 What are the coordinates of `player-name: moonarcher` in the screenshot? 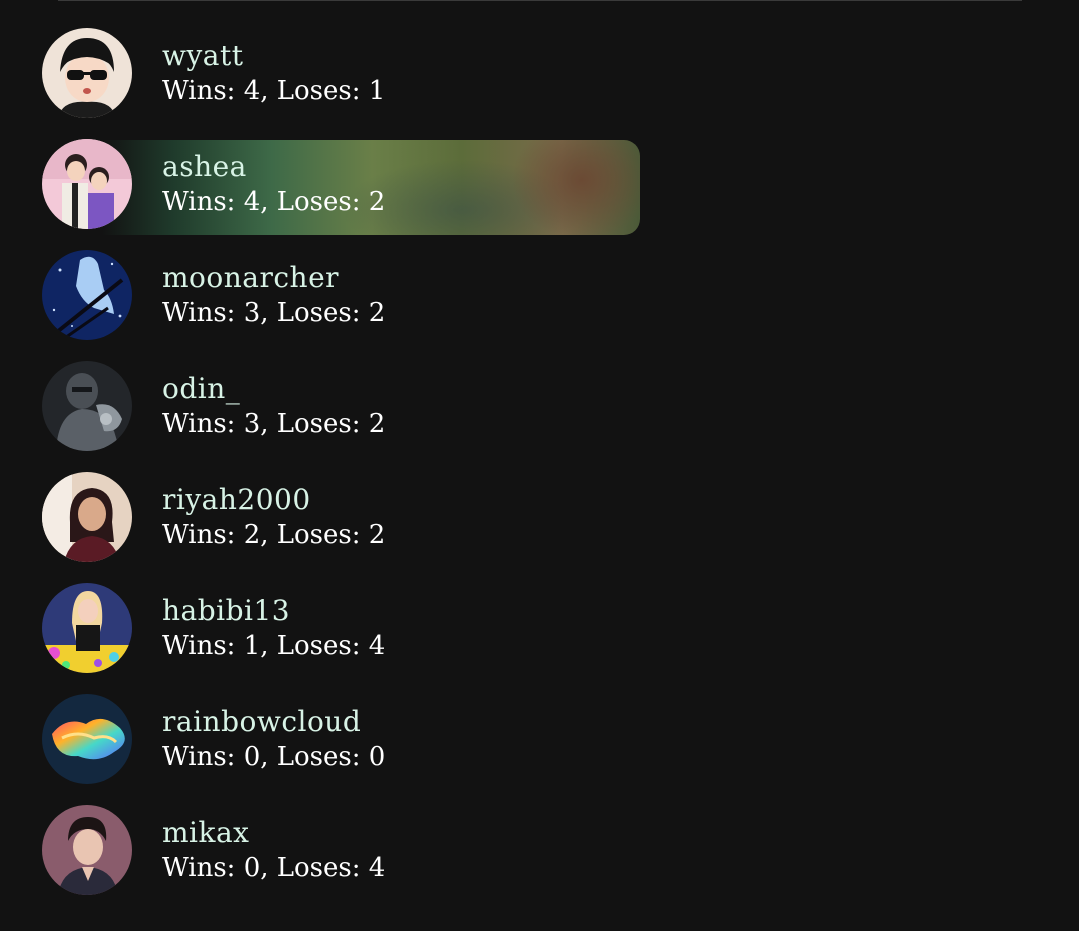 It's located at (251, 277).